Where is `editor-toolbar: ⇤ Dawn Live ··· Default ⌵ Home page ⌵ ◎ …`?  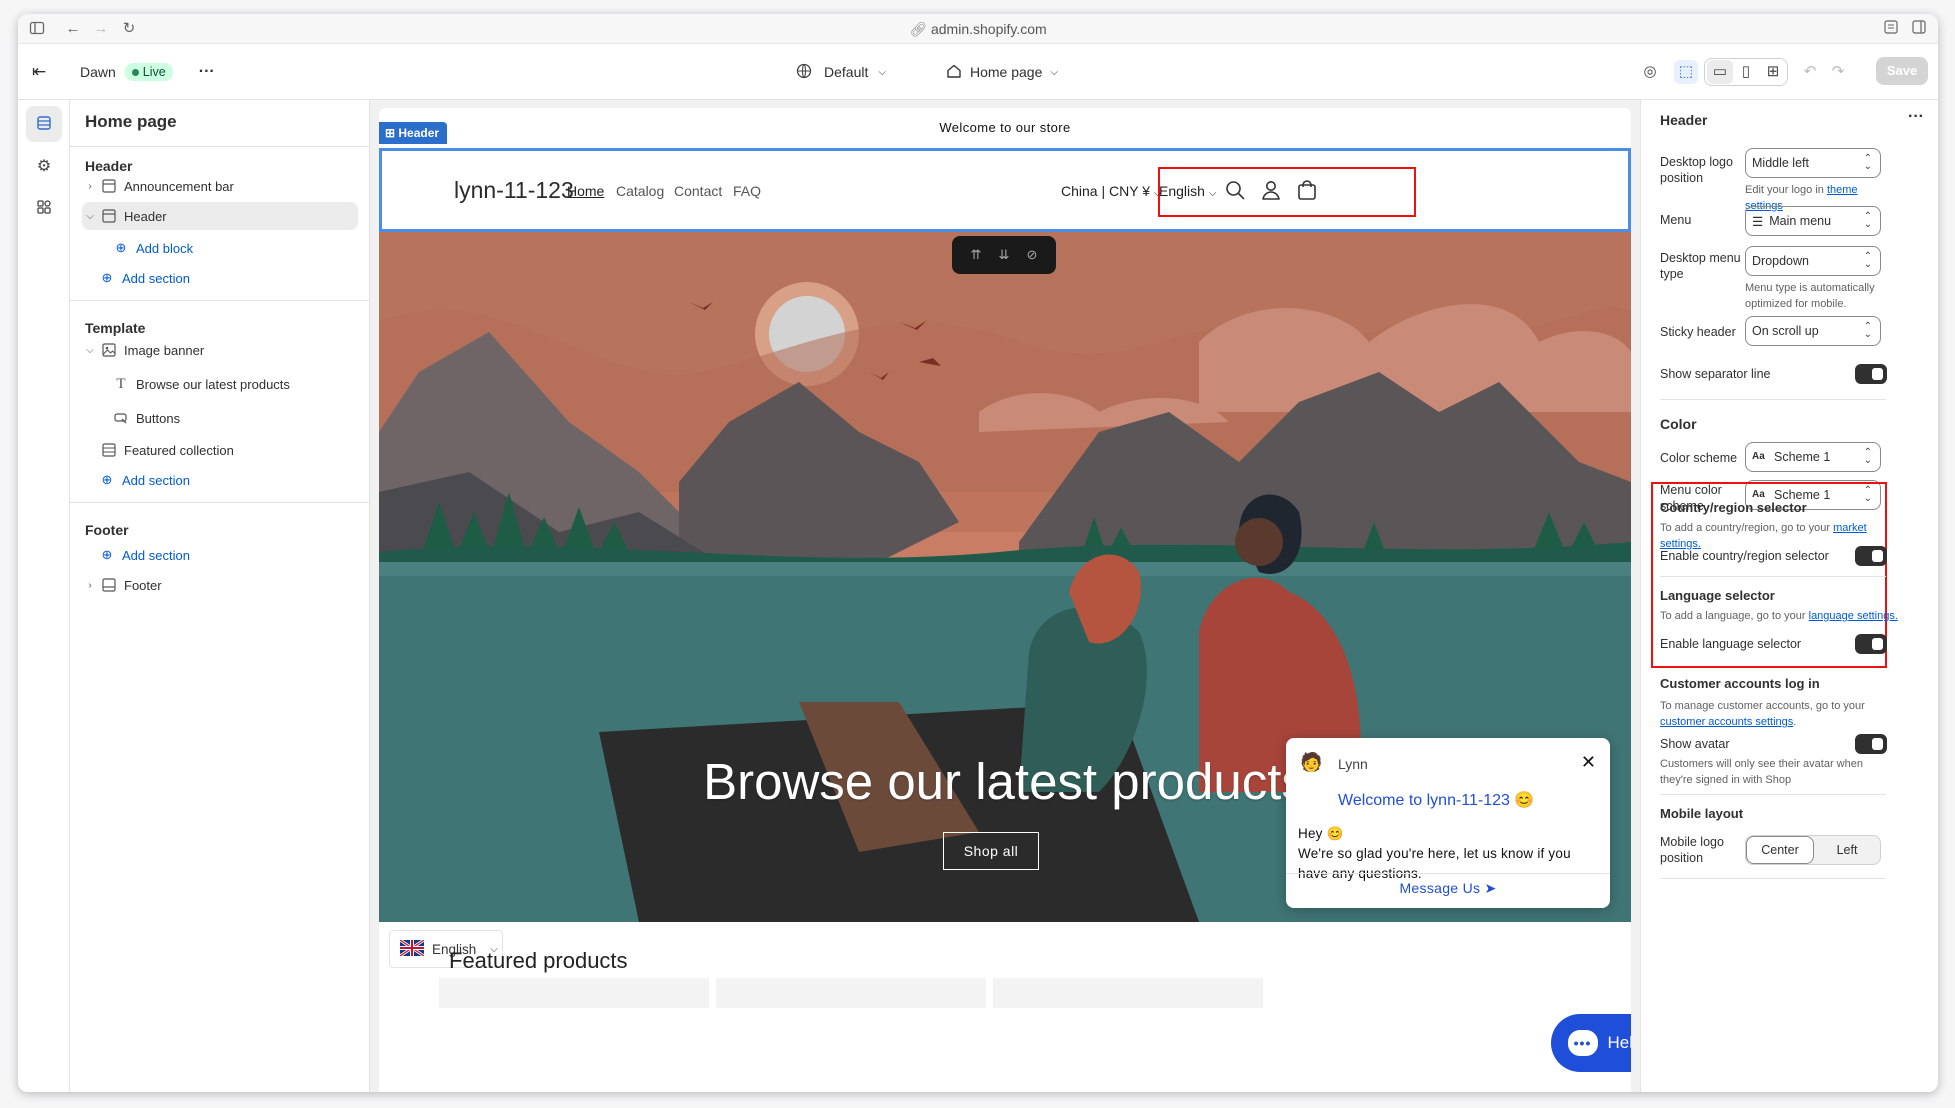
editor-toolbar: ⇤ Dawn Live ··· Default ⌵ Home page ⌵ ◎ … is located at coordinates (978, 72).